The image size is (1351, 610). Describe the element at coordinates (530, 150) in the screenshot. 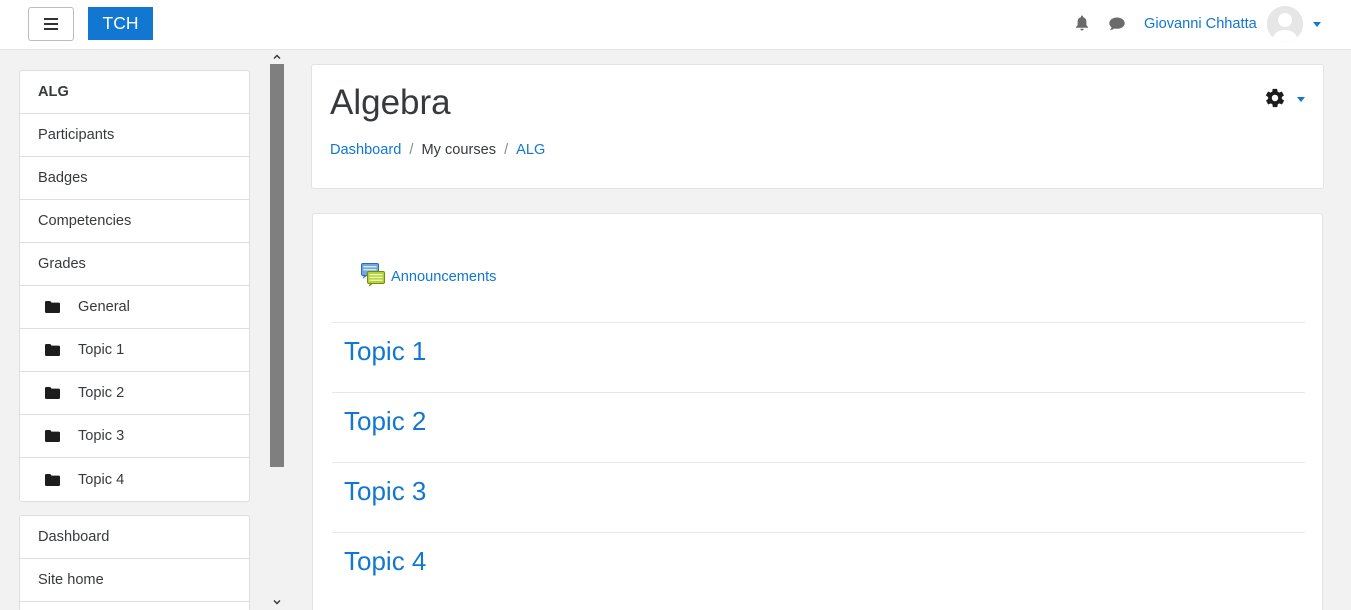

I see `breadcrumb-course: ALG` at that location.